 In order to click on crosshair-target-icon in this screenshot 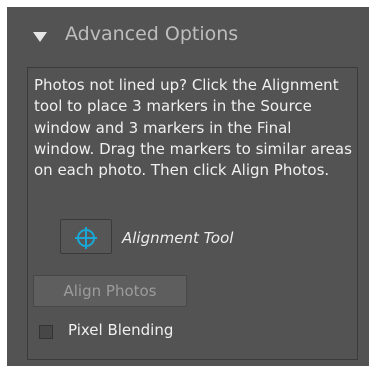, I will do `click(86, 238)`.